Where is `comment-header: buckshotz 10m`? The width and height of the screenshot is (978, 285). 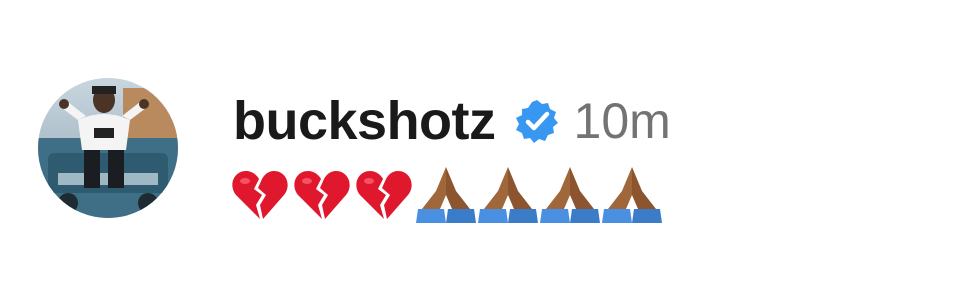 comment-header: buckshotz 10m is located at coordinates (452, 121).